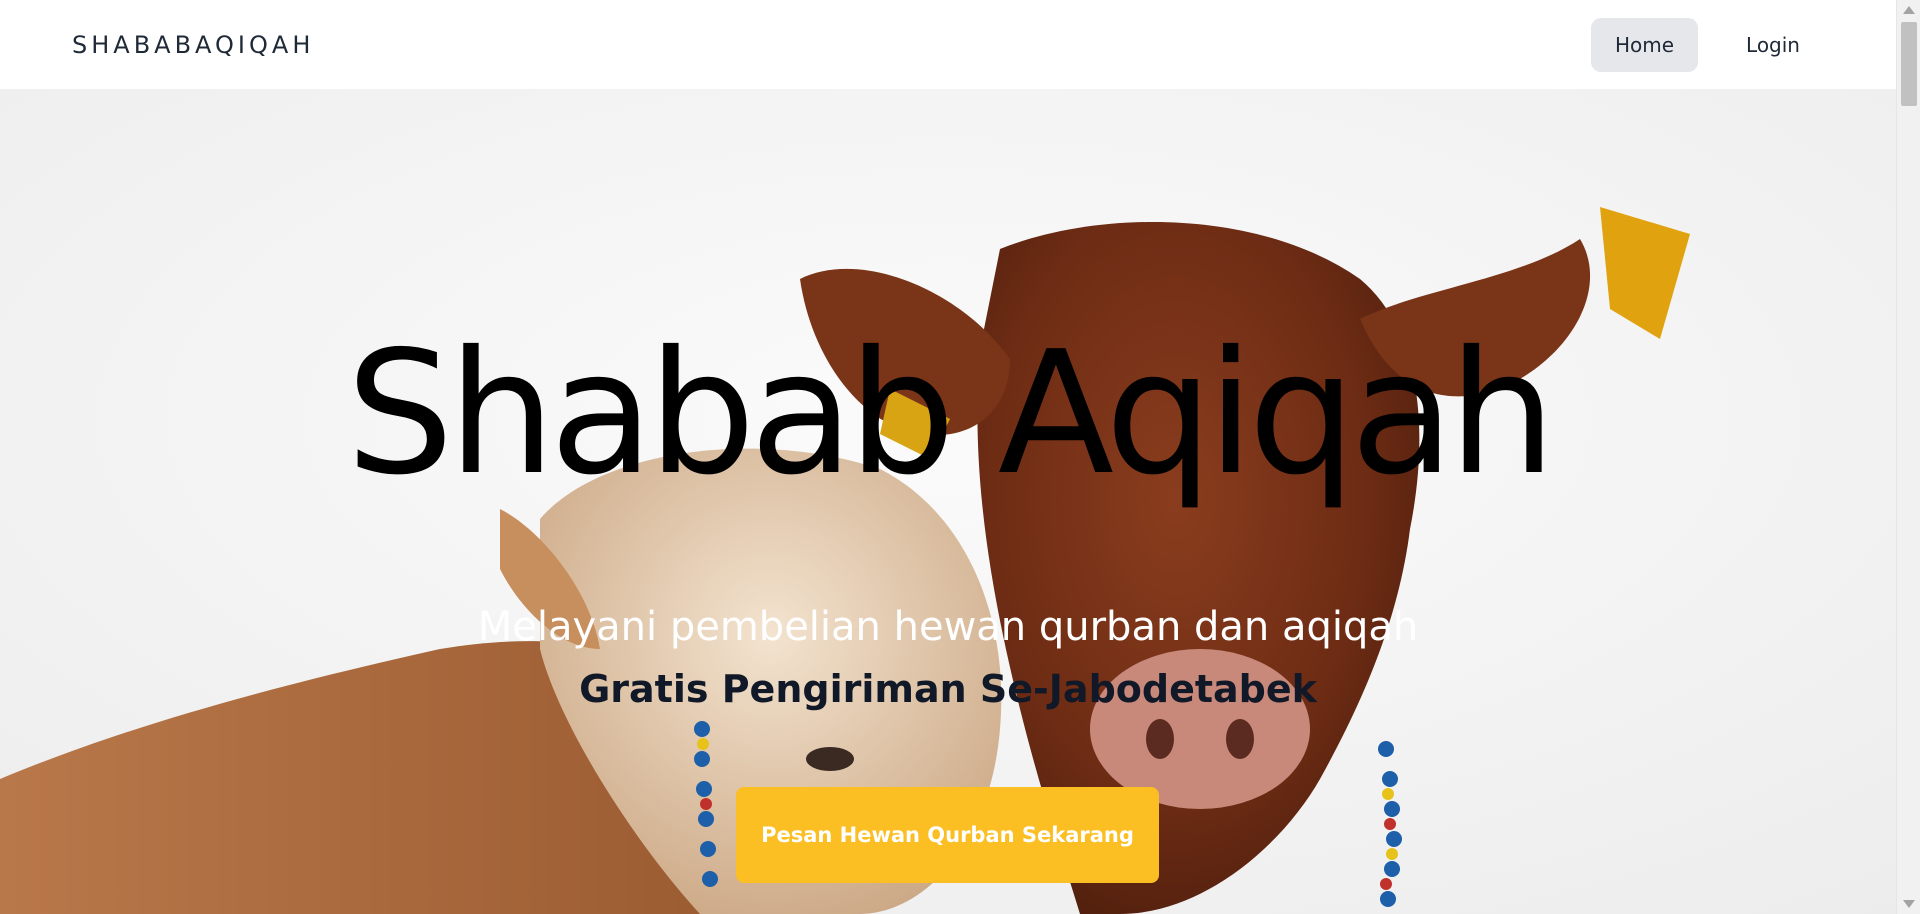 This screenshot has width=1920, height=914. I want to click on nav-home-link: Home, so click(1644, 44).